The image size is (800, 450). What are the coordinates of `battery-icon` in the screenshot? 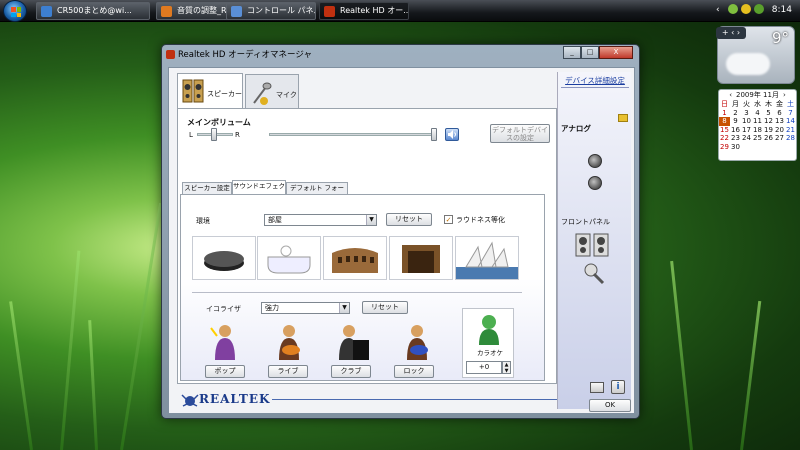 It's located at (597, 387).